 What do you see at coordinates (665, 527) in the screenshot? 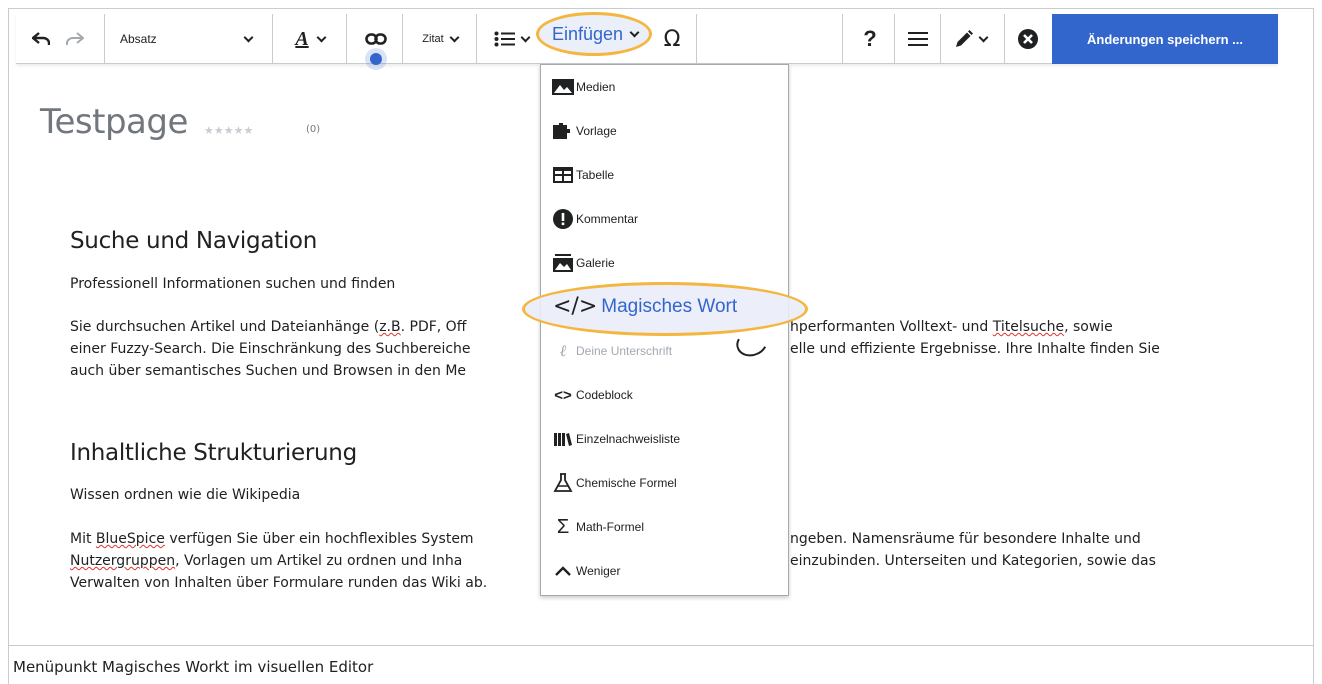
I see `menu-item-math-formula: Σ Math-Formel` at bounding box center [665, 527].